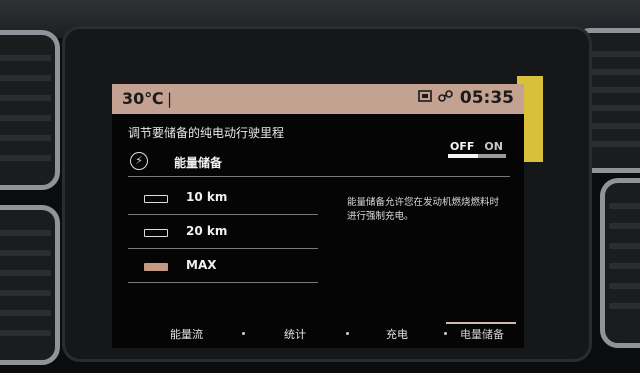 The height and width of the screenshot is (373, 640). What do you see at coordinates (201, 265) in the screenshot?
I see `option-label: MAX` at bounding box center [201, 265].